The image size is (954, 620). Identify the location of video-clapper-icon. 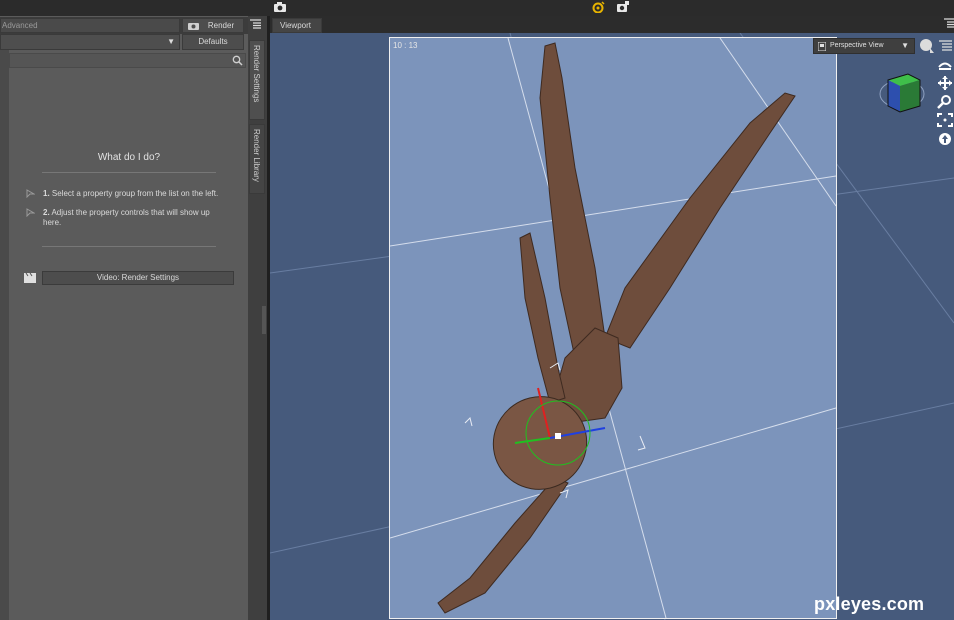
(30, 278).